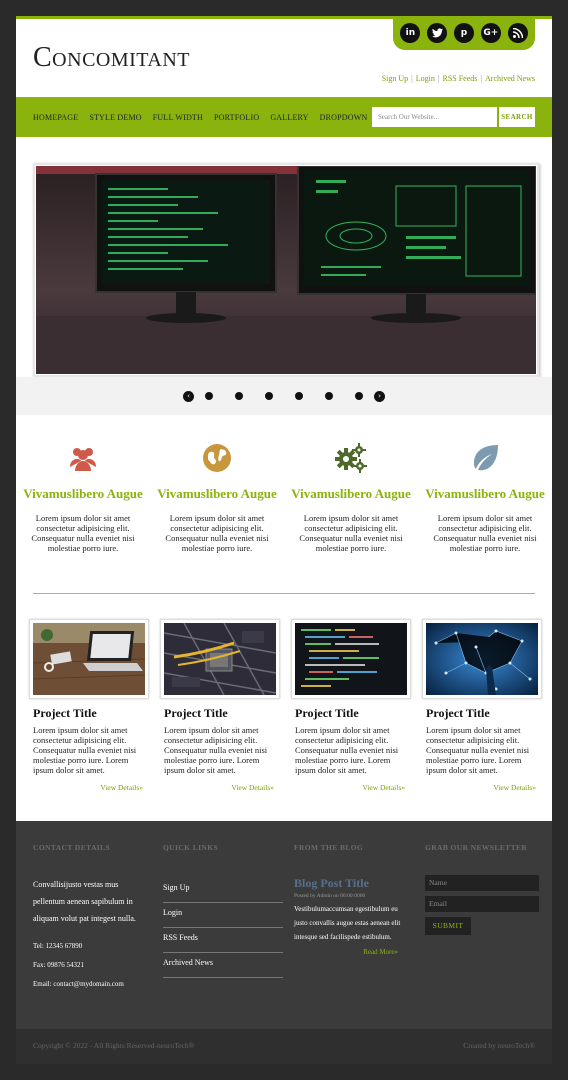  What do you see at coordinates (349, 883) in the screenshot?
I see `blog-post-title: Blog Post Title` at bounding box center [349, 883].